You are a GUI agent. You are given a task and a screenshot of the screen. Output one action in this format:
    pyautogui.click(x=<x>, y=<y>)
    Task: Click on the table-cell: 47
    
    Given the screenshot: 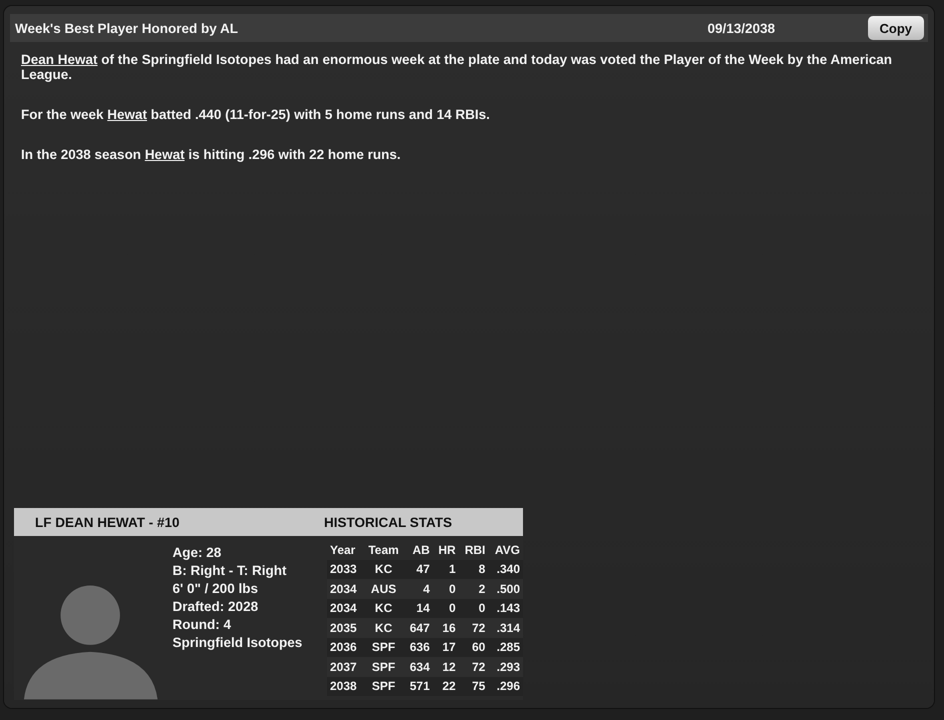 What is the action you would take?
    pyautogui.click(x=418, y=569)
    